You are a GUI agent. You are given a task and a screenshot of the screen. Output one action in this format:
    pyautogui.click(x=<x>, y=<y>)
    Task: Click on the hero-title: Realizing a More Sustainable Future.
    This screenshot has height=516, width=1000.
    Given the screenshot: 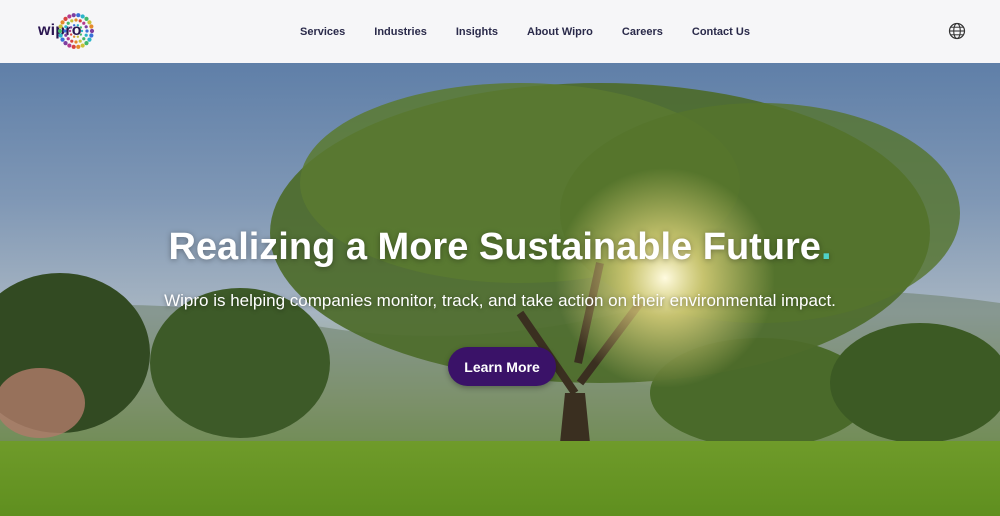 What is the action you would take?
    pyautogui.click(x=500, y=247)
    